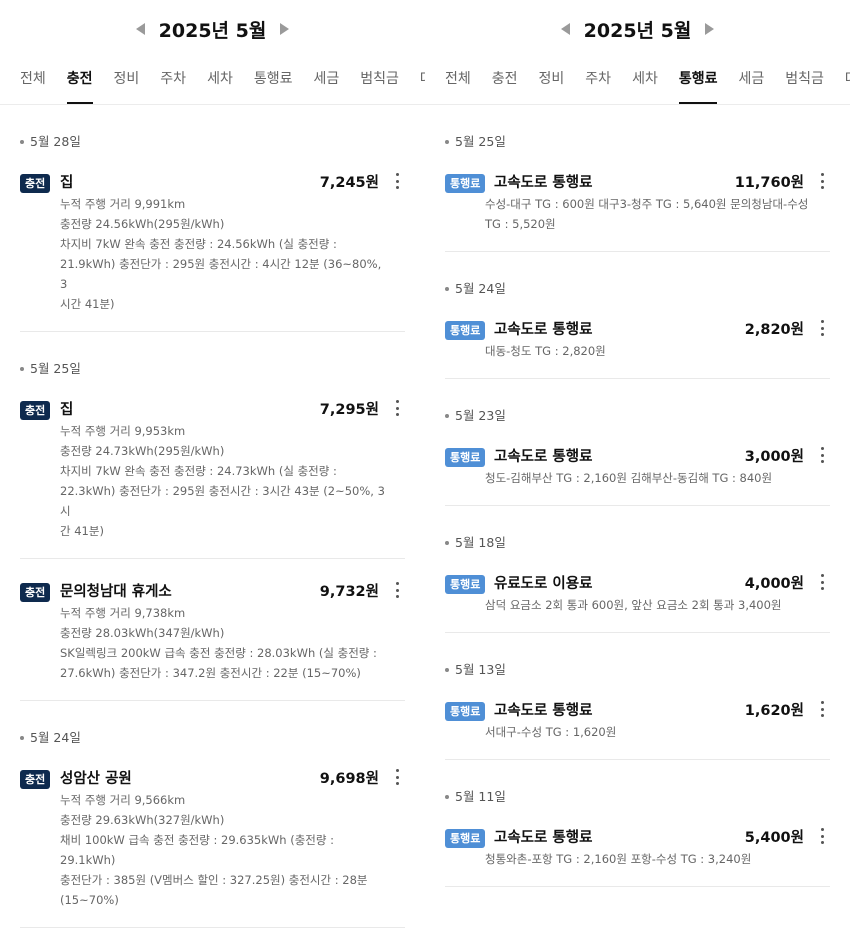 The image size is (850, 945). I want to click on item-details: 삼덕 요금소 2회 통과 600원, 앞산 요금소 2회 통과 3,400원, so click(649, 605).